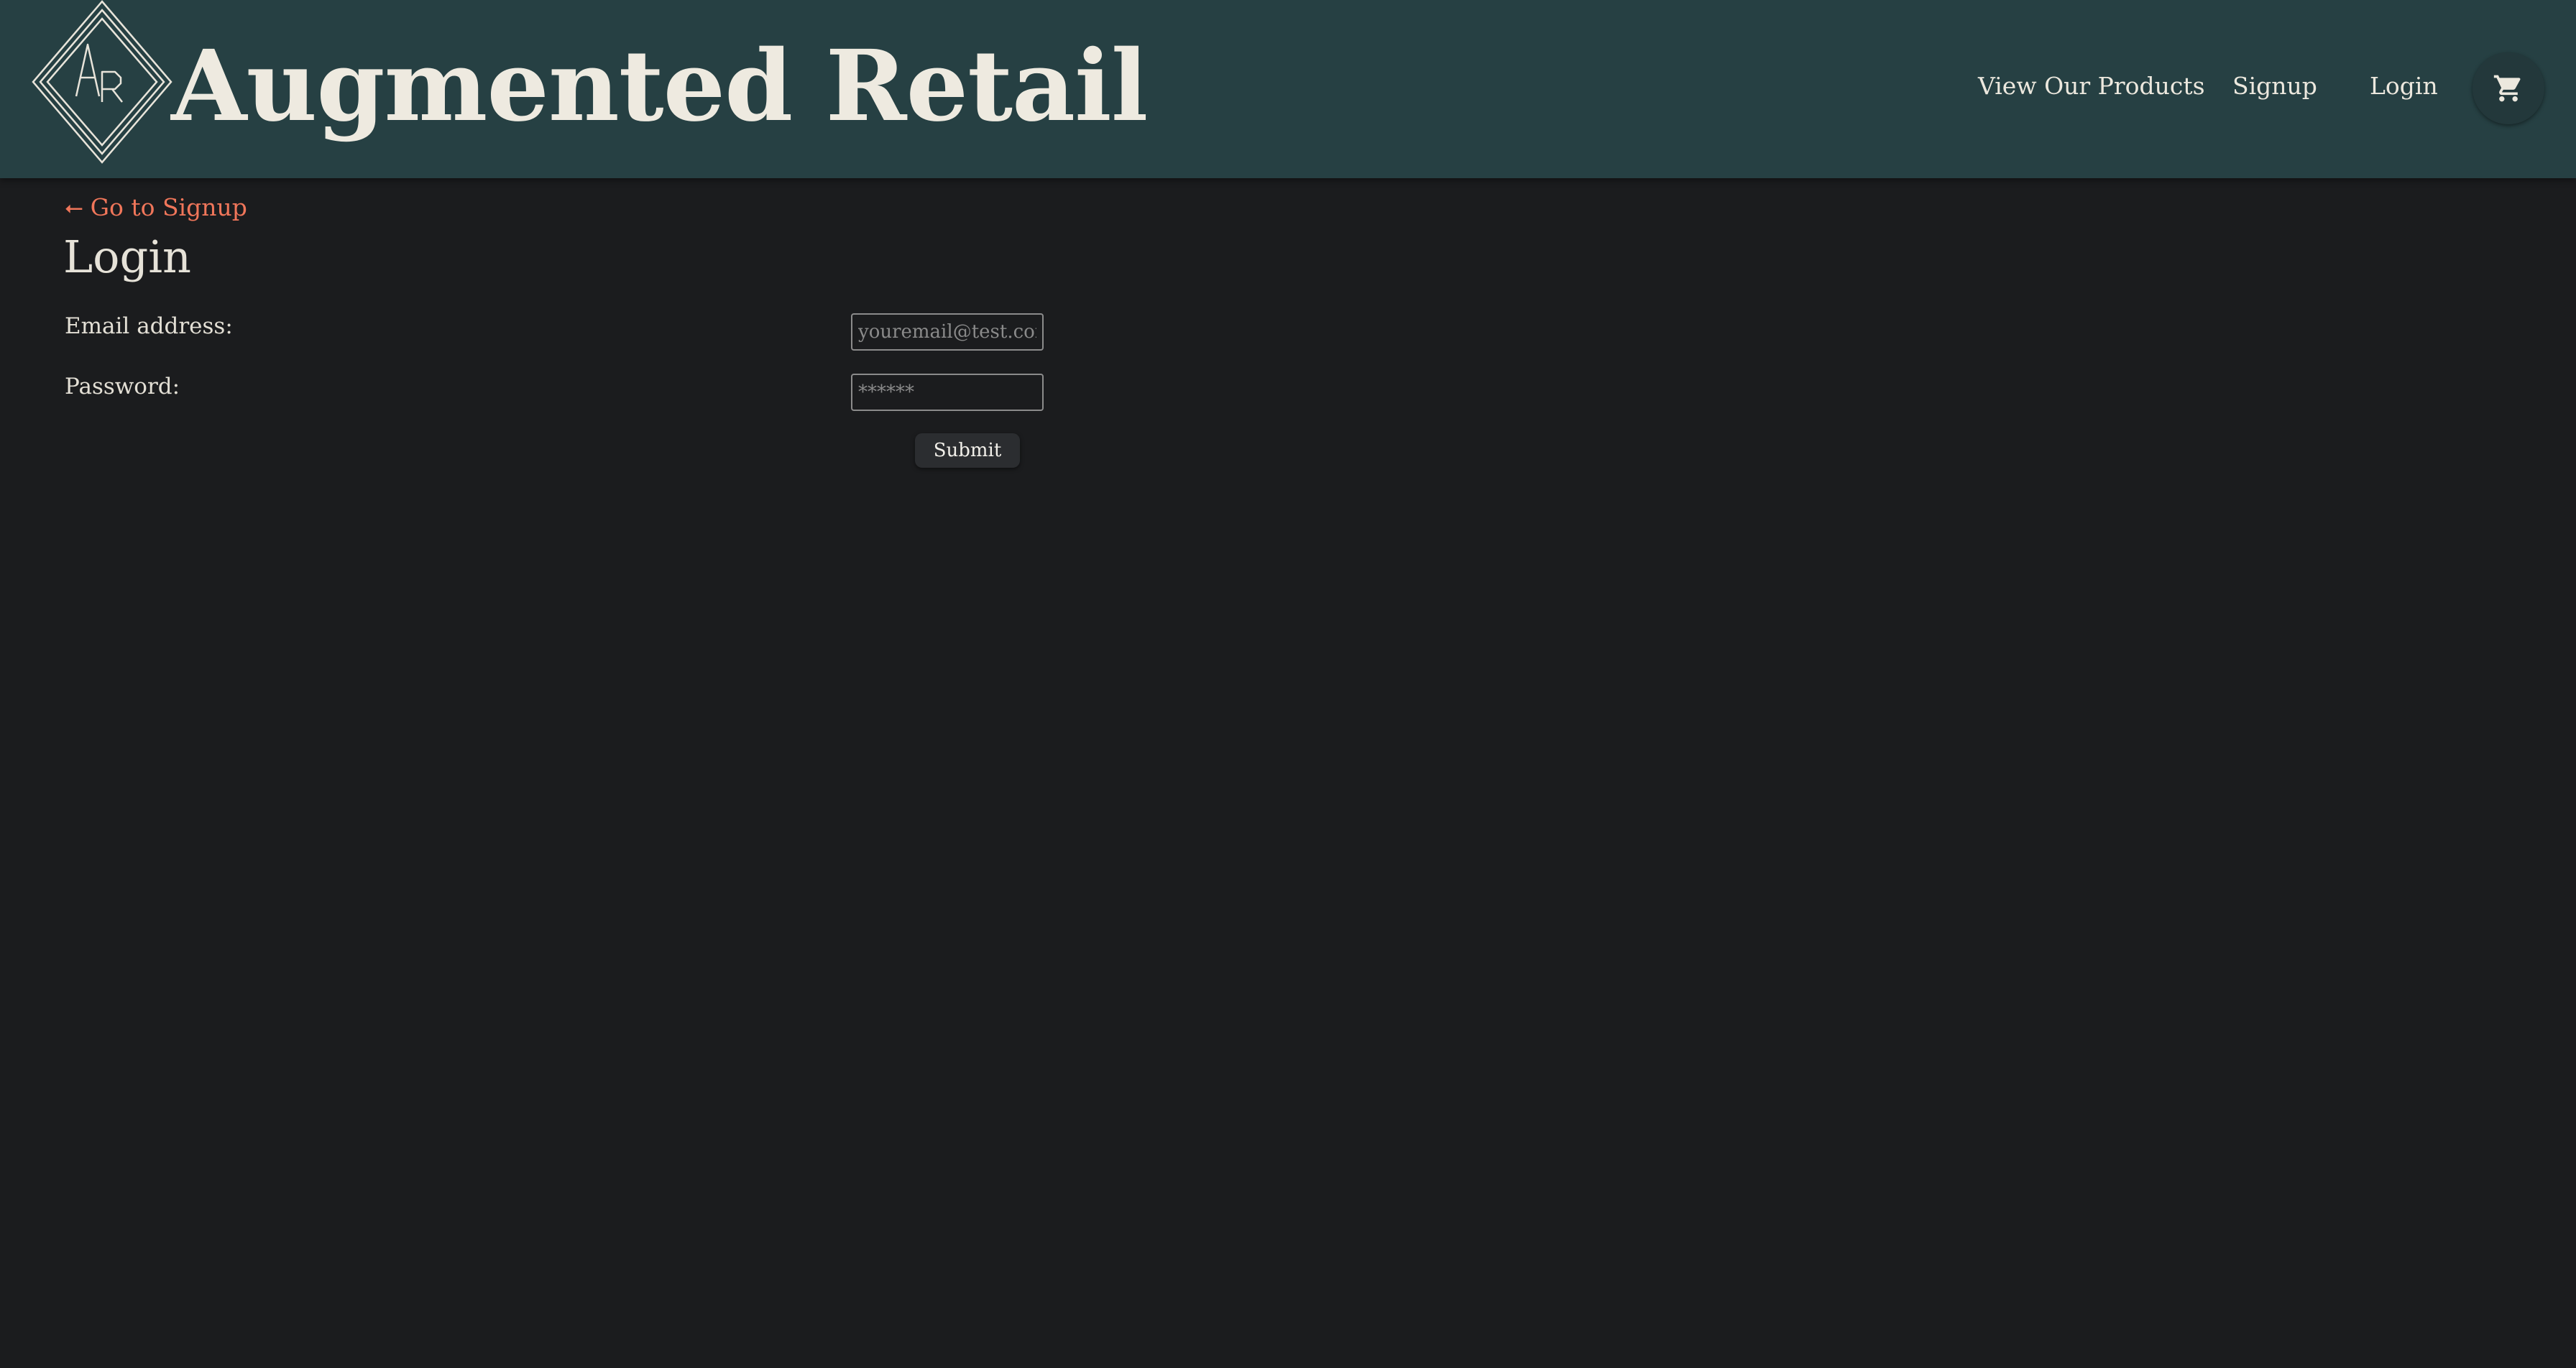  I want to click on email-input, so click(947, 332).